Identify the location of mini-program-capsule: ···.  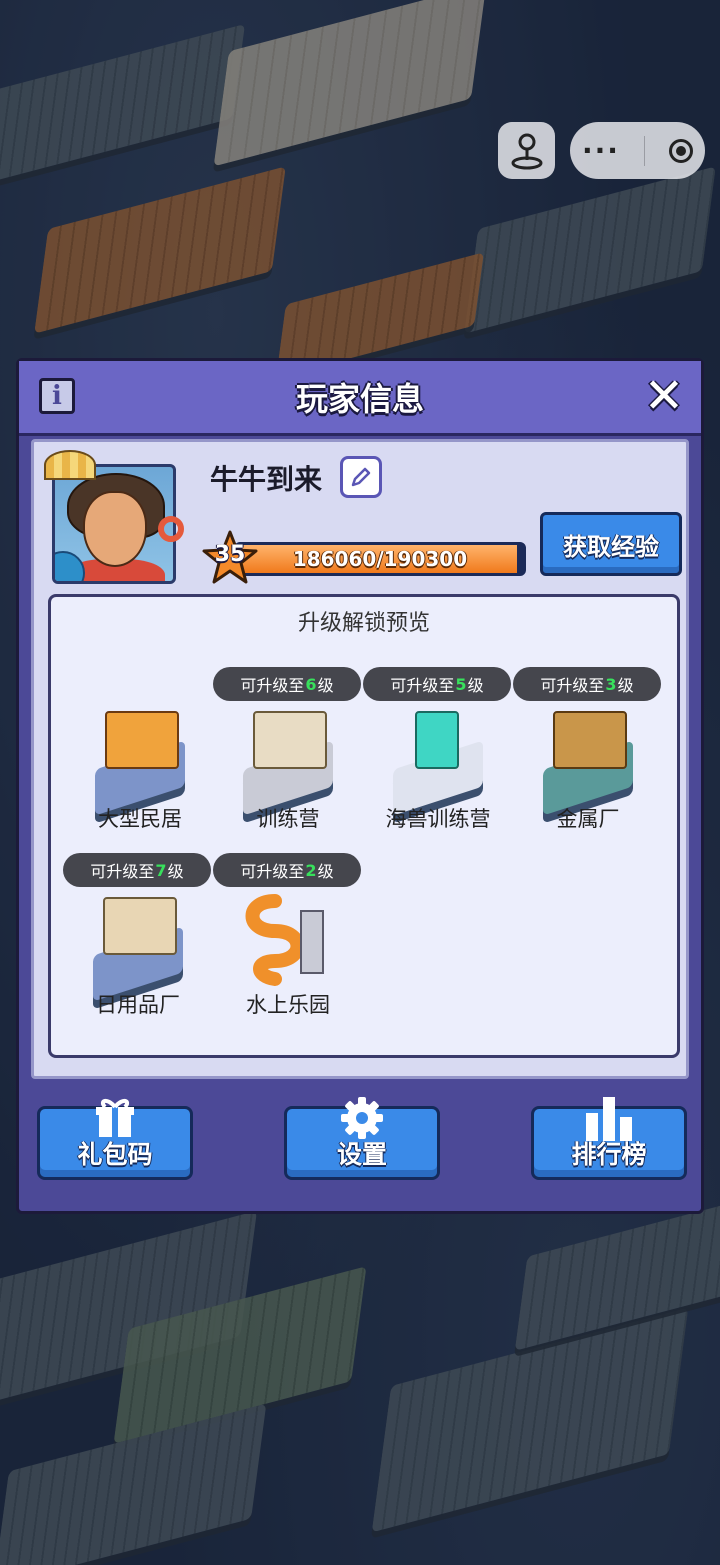
(637, 150).